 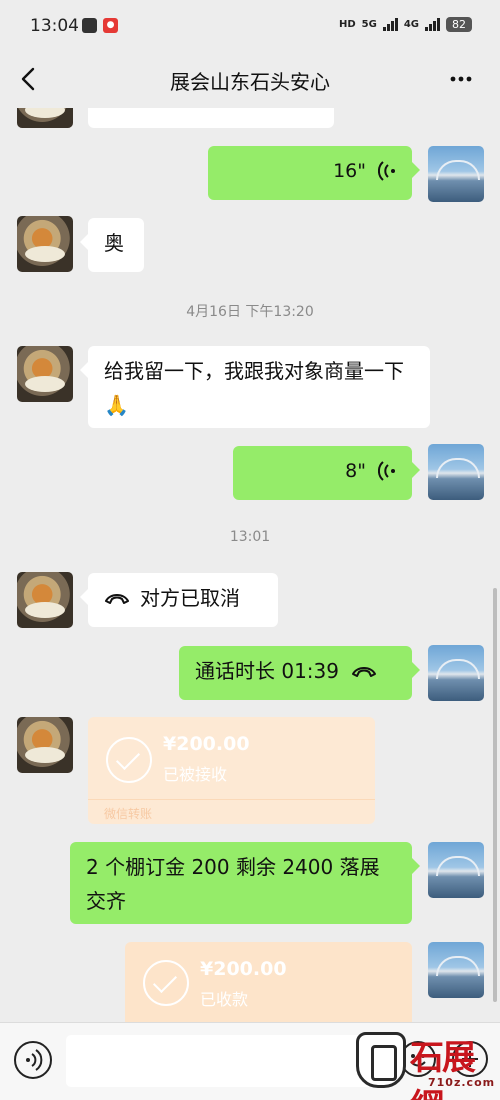 I want to click on message-text: 奥, so click(x=114, y=243).